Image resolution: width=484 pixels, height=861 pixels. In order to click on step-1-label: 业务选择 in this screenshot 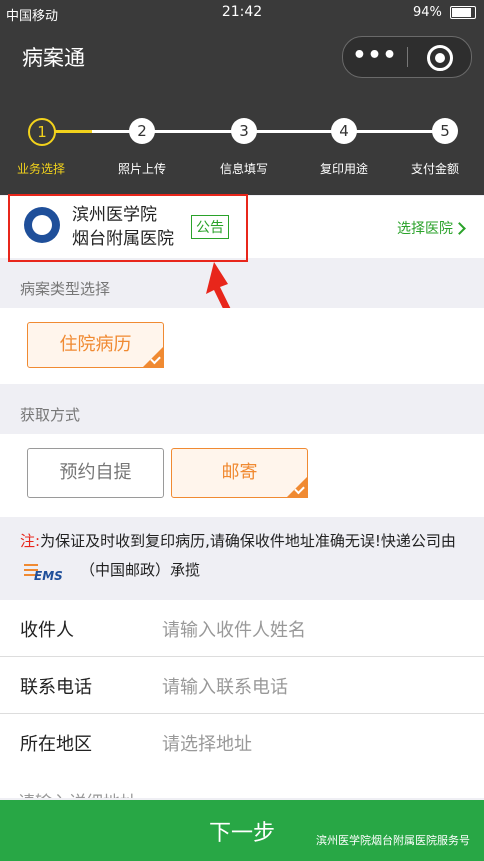, I will do `click(40, 169)`.